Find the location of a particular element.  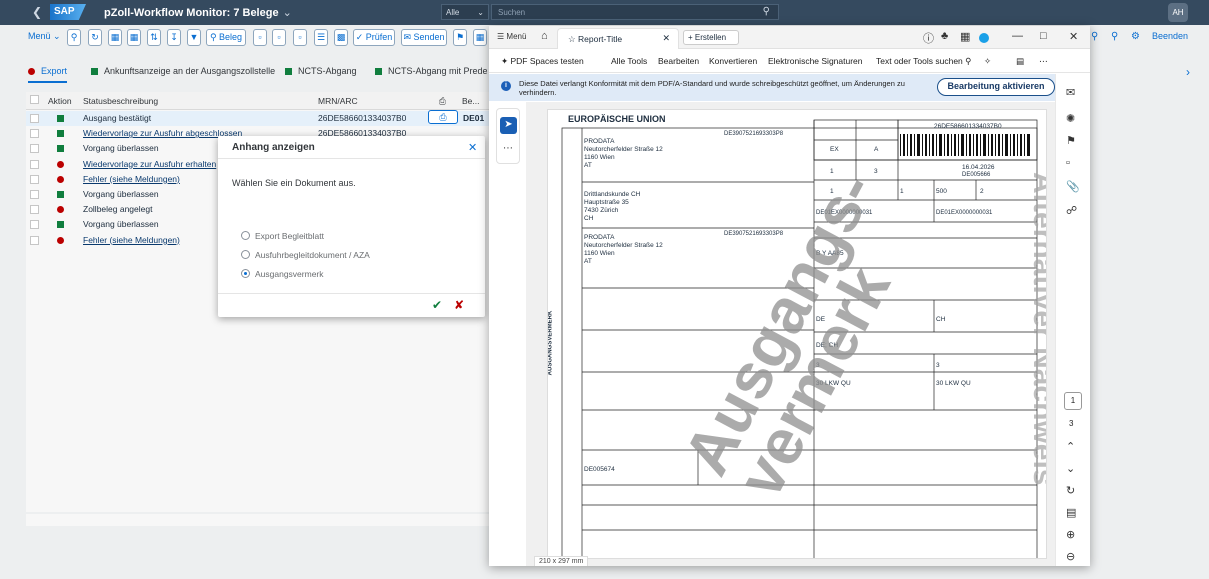

new-tab-button: + Erstellen is located at coordinates (711, 37).